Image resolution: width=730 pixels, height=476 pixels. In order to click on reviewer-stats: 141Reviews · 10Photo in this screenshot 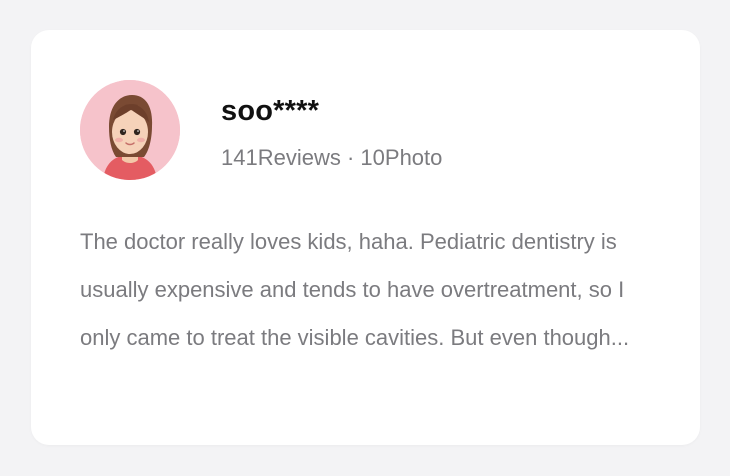, I will do `click(331, 158)`.